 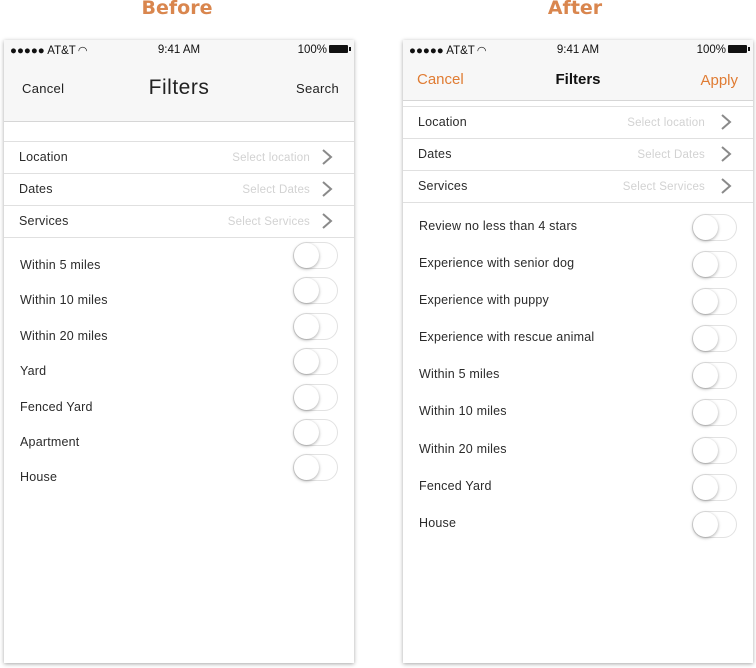 I want to click on nav-bar: Cancel Filters Search, so click(x=179, y=92).